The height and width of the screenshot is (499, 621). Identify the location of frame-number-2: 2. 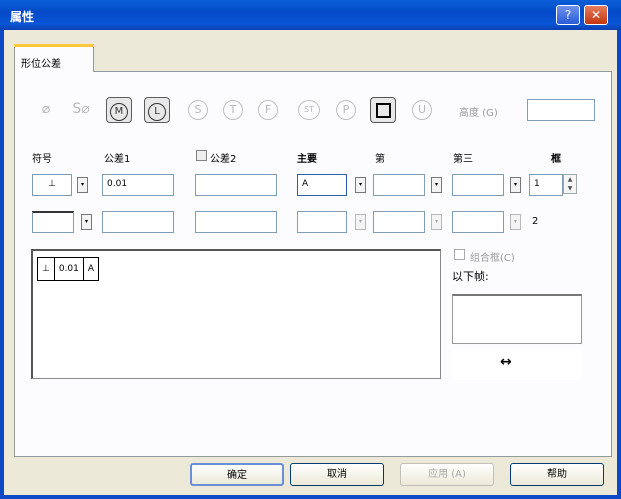
(535, 221).